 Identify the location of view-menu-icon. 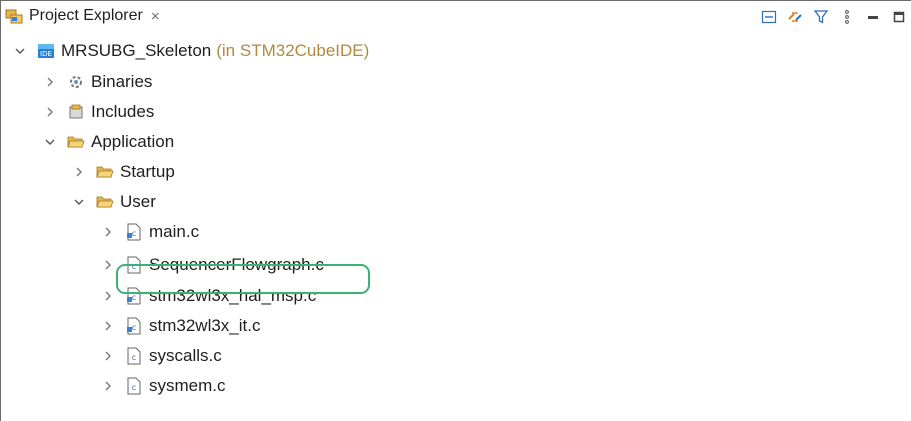
(847, 17).